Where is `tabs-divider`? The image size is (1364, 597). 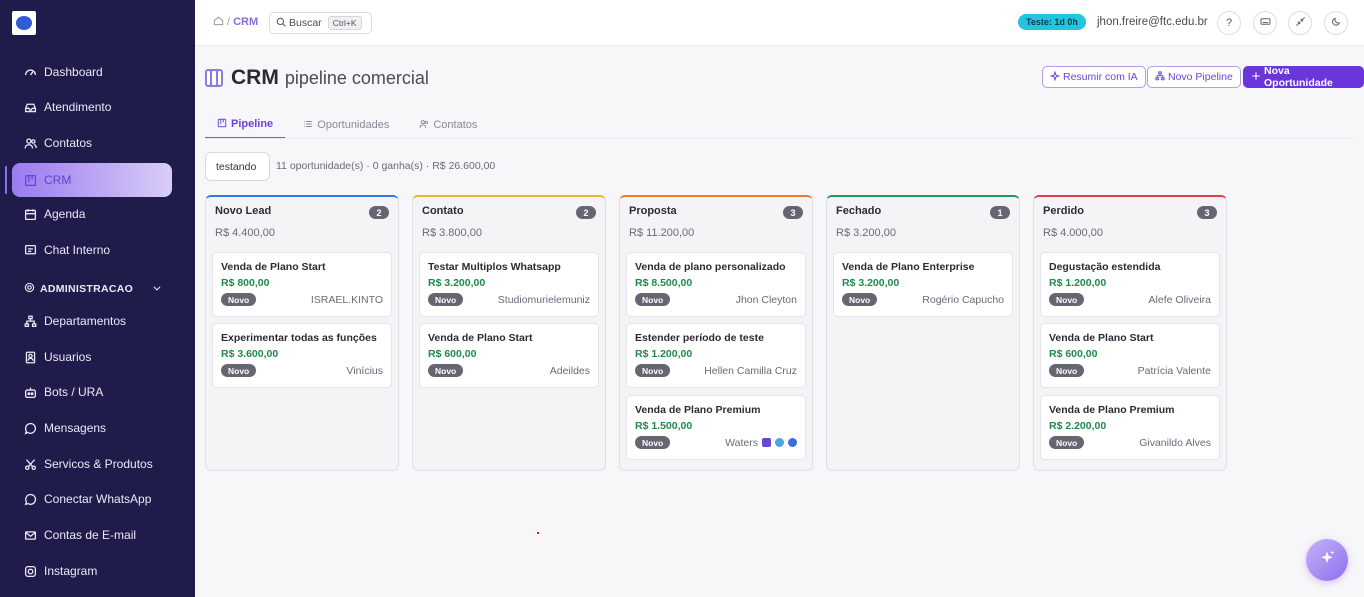 tabs-divider is located at coordinates (780, 138).